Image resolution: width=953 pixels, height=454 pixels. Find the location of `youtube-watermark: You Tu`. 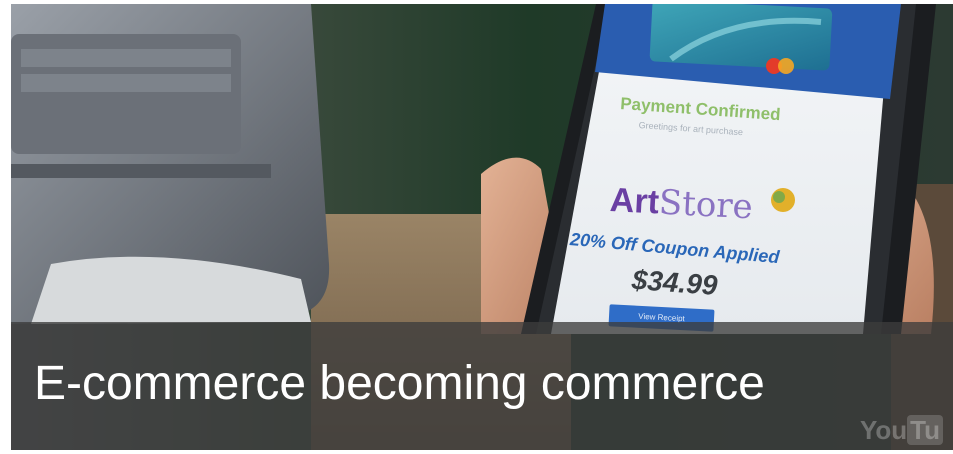

youtube-watermark: You Tu is located at coordinates (901, 430).